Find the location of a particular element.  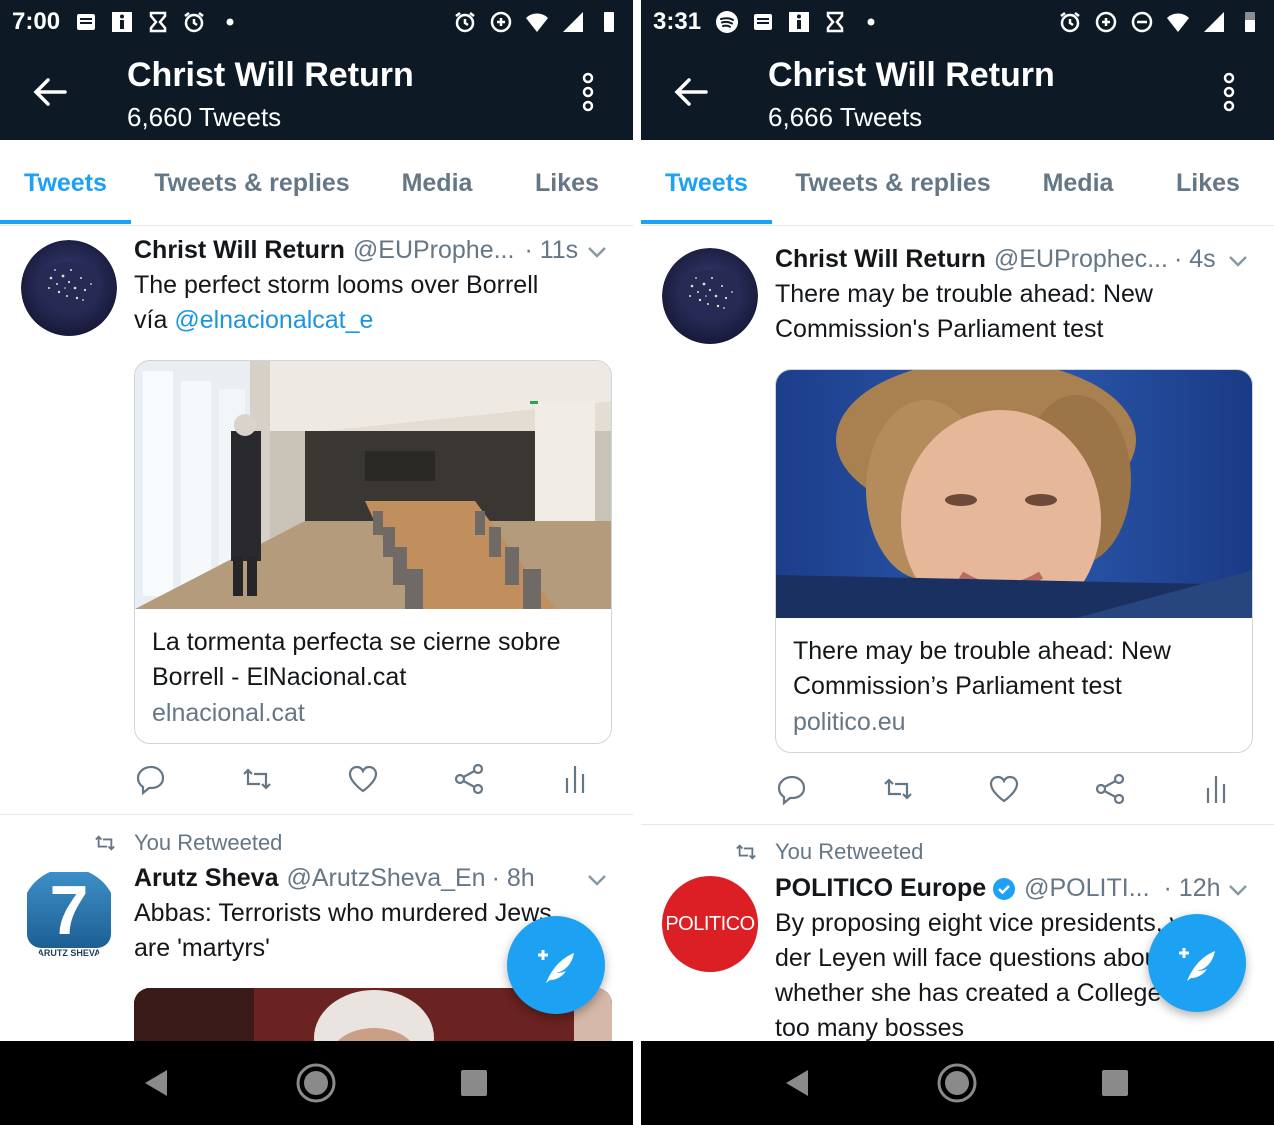

mention-link: @elnacionalcat_e is located at coordinates (273, 320).